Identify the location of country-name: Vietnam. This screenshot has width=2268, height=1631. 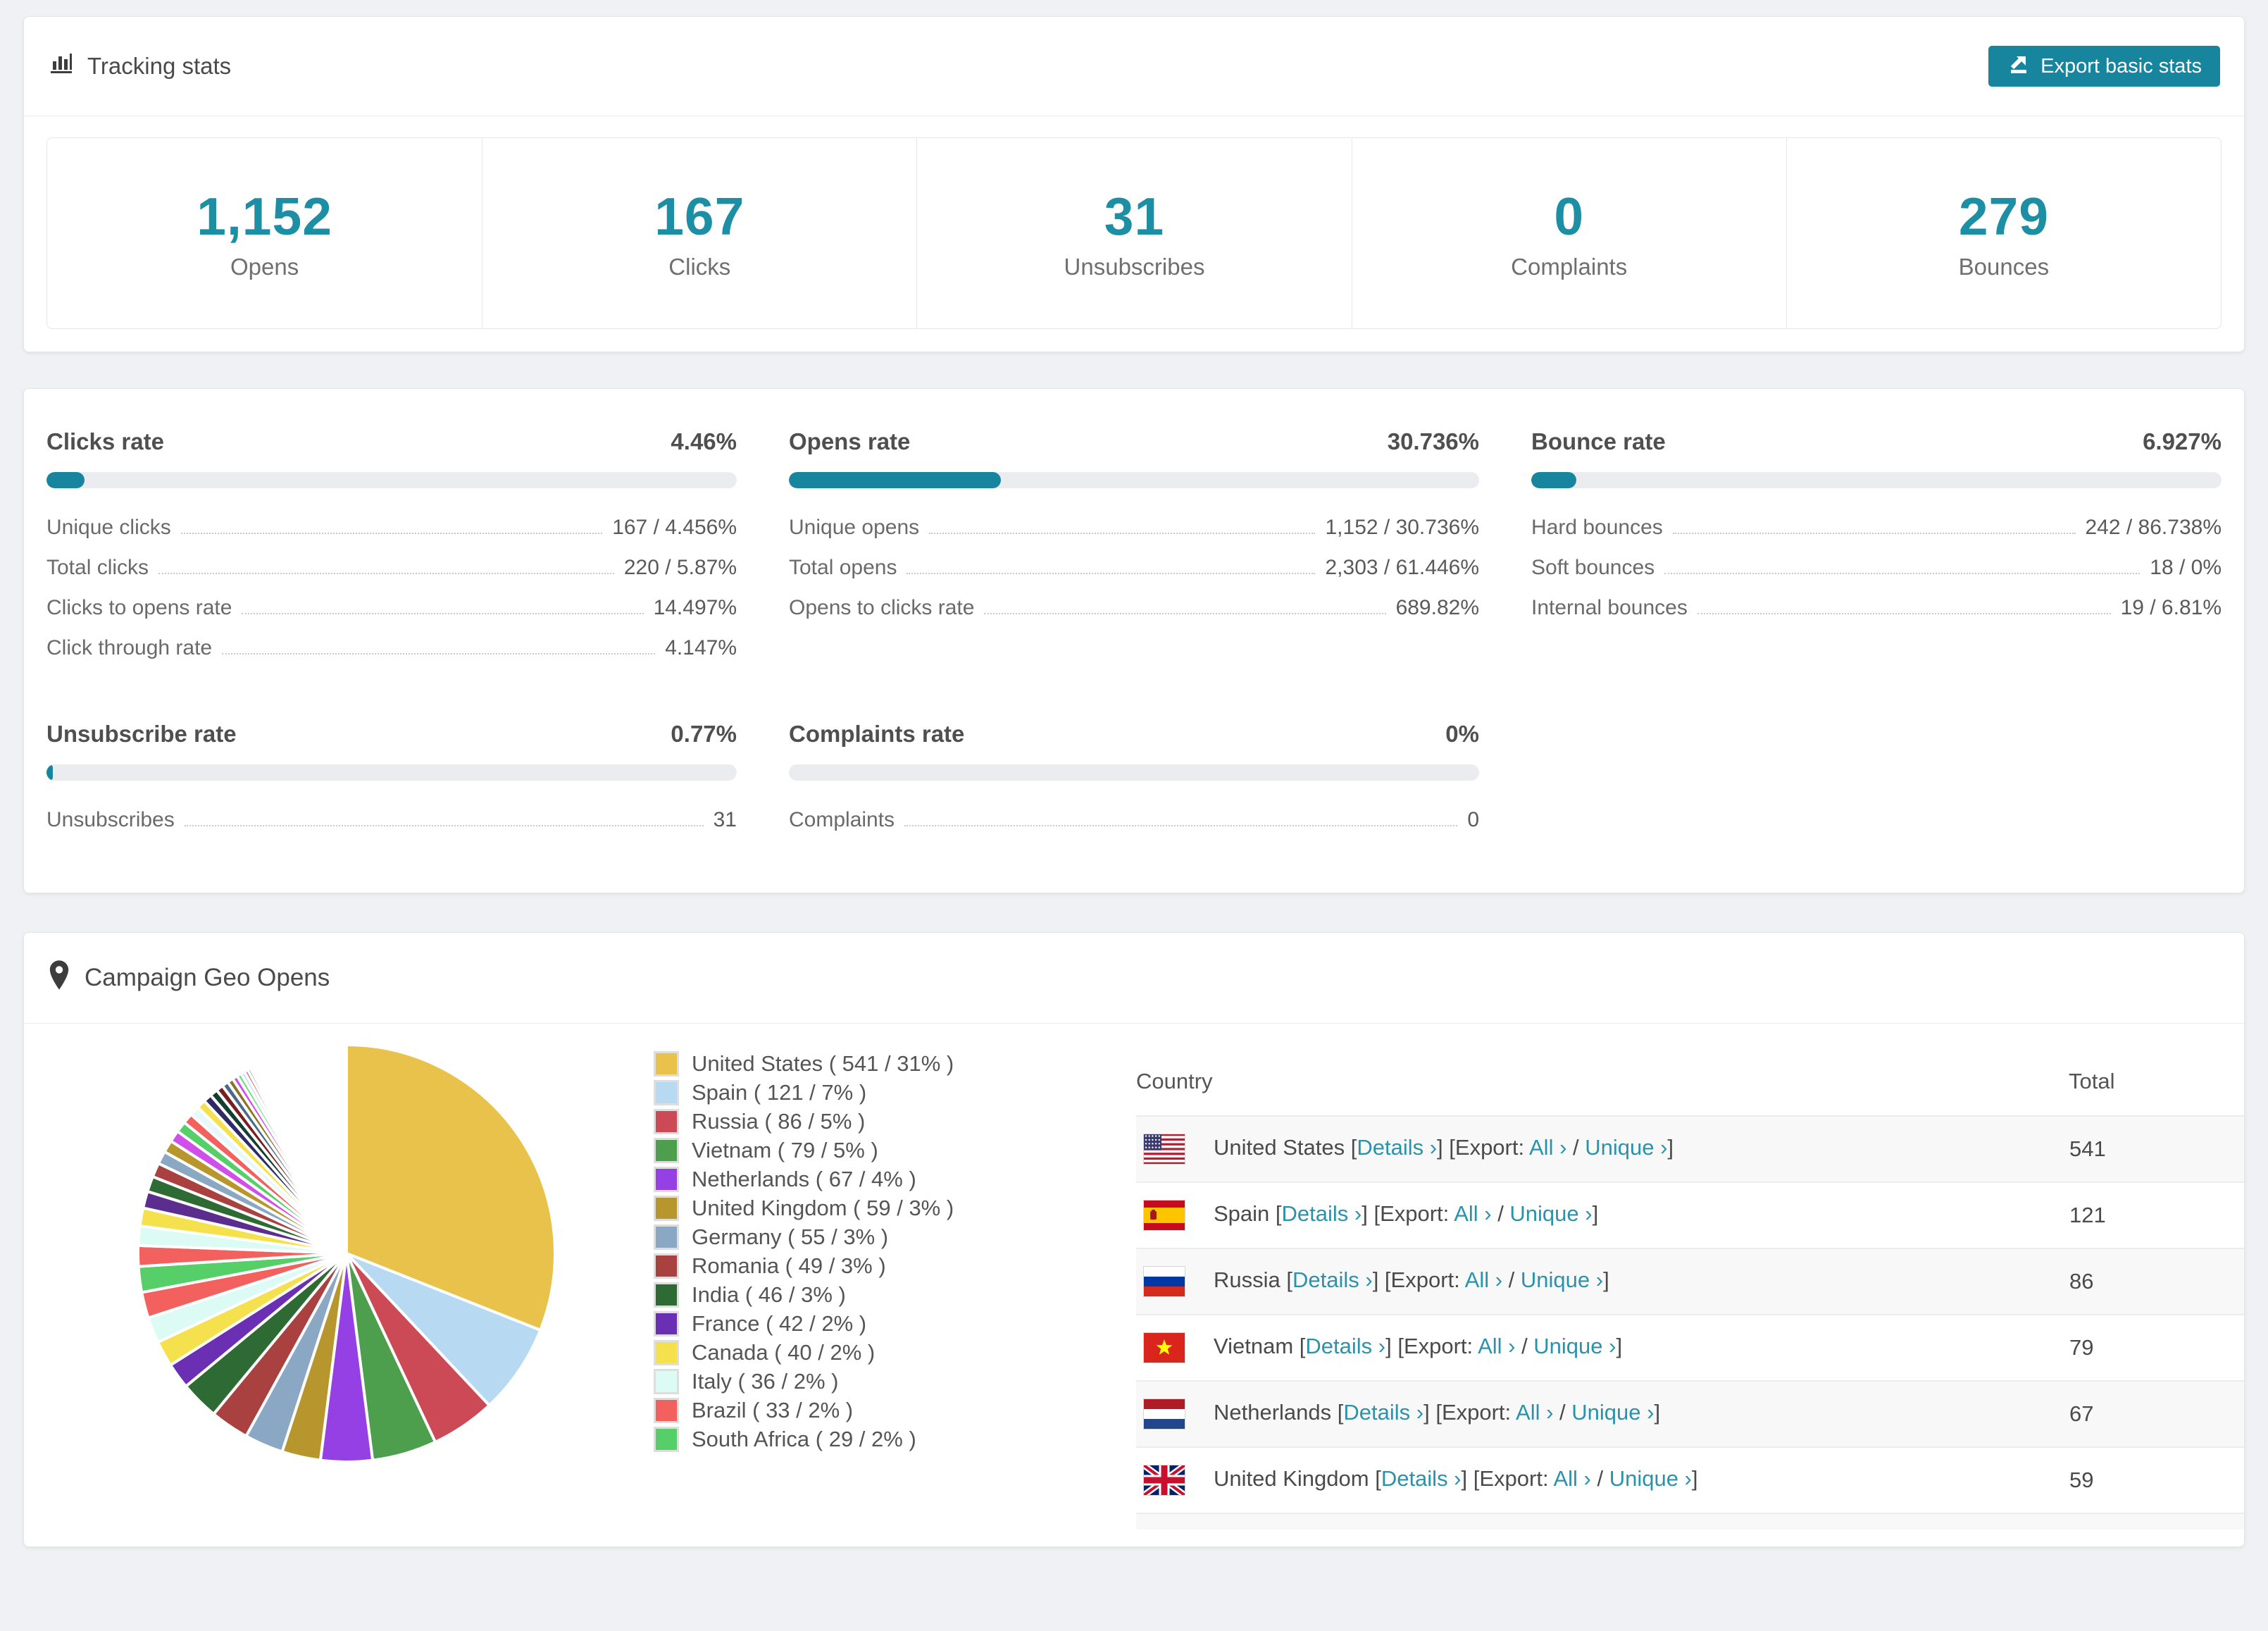
(1254, 1347).